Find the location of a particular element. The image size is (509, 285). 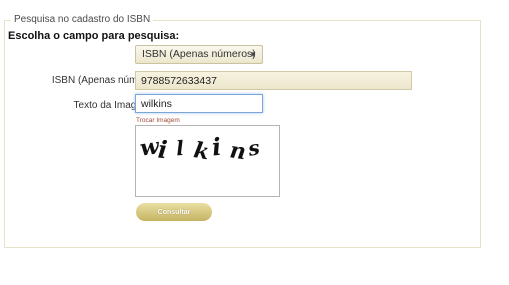

chevron-down-icon: ▼ is located at coordinates (253, 54).